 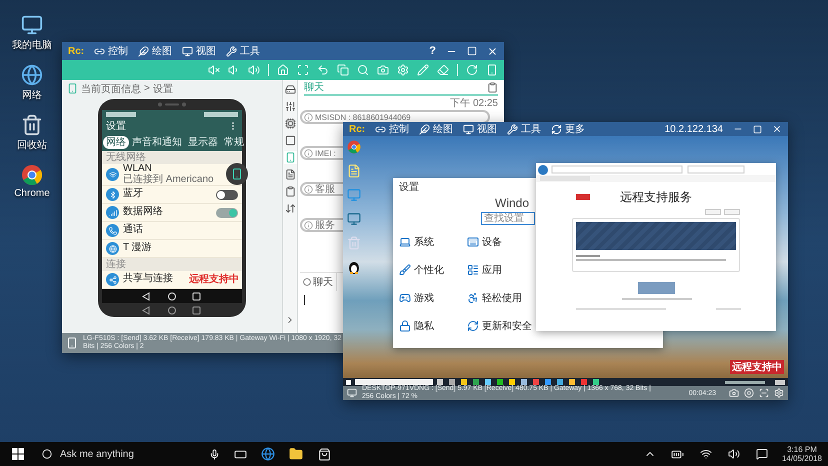 What do you see at coordinates (157, 142) in the screenshot?
I see `tab: 声音和通知` at bounding box center [157, 142].